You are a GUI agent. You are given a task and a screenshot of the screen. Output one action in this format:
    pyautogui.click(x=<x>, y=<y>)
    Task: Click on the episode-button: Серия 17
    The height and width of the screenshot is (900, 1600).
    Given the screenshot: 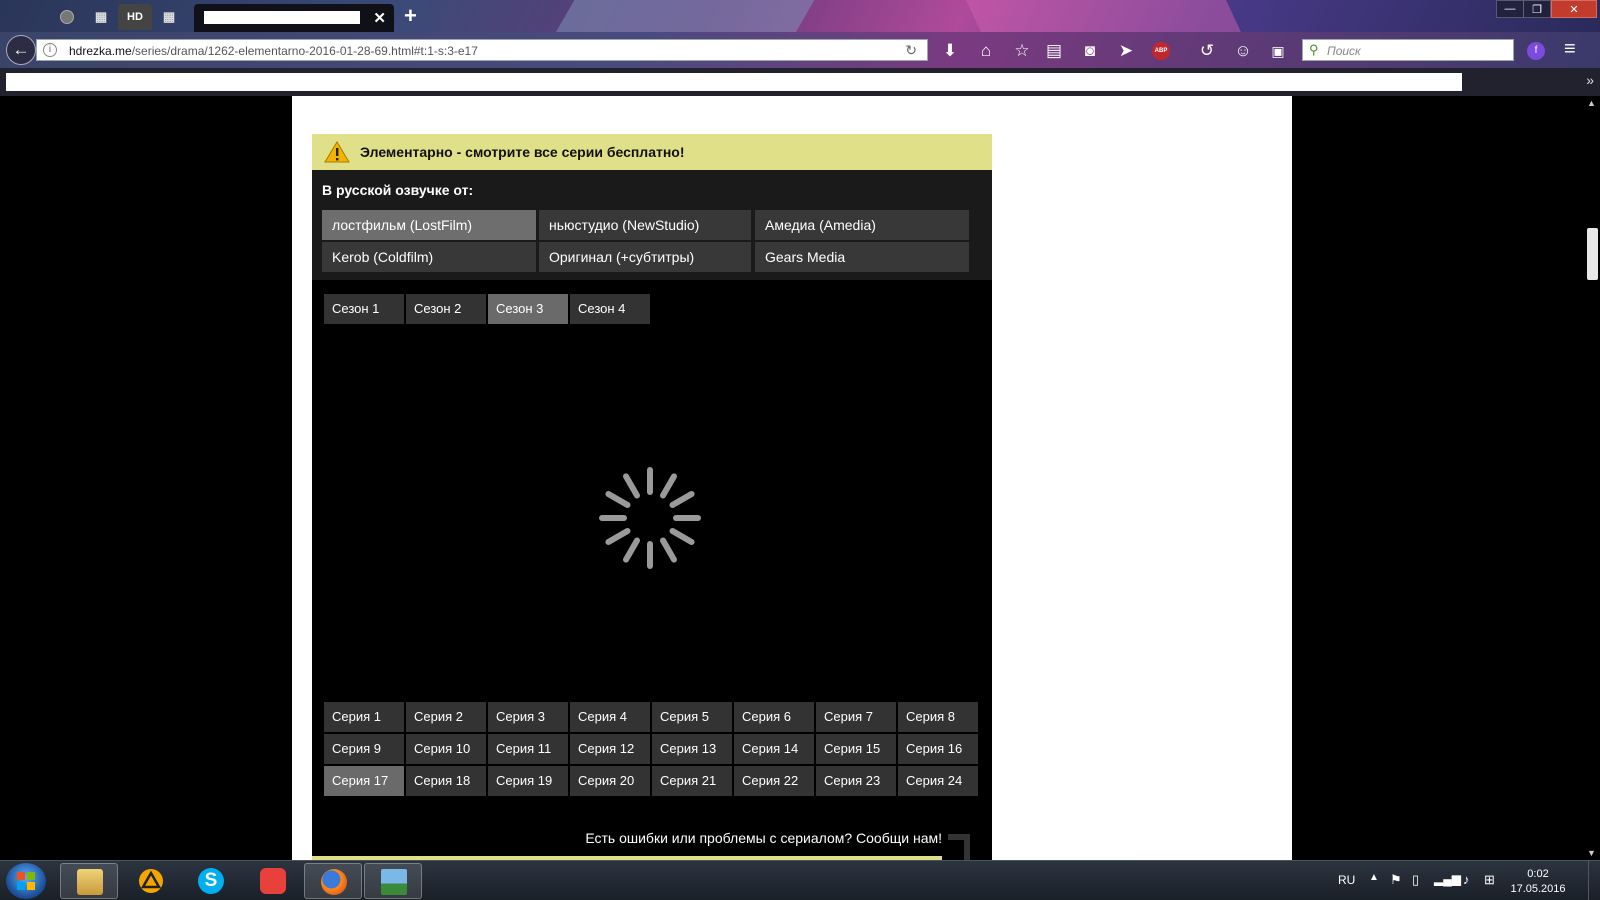 What is the action you would take?
    pyautogui.click(x=364, y=781)
    